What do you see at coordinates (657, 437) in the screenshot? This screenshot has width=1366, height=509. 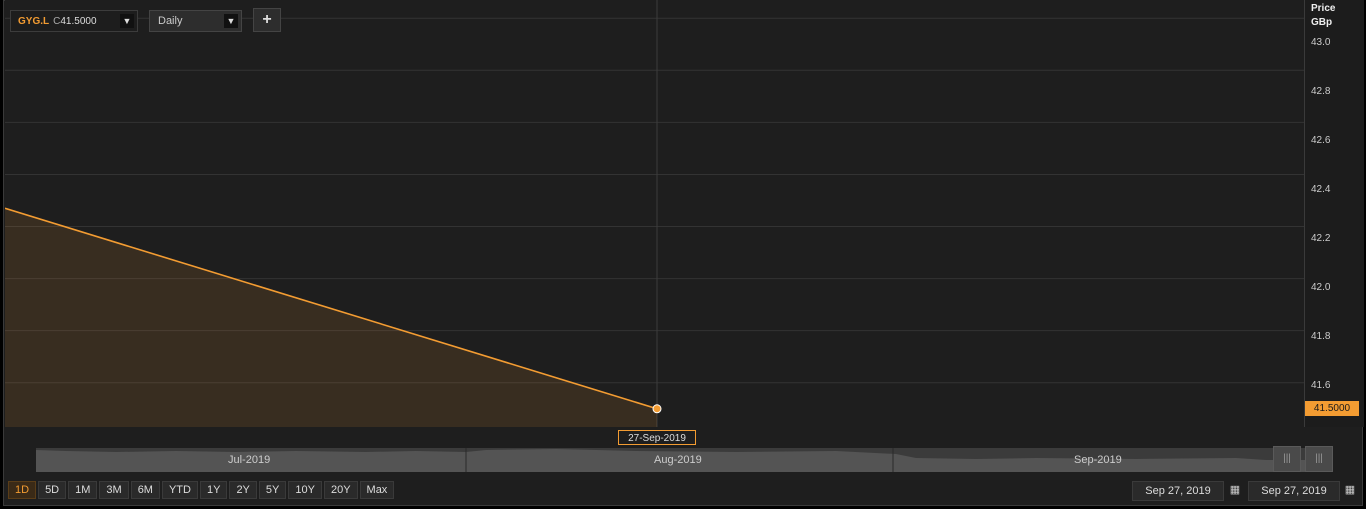 I see `crosshair-date-badge: 27-Sep-2019` at bounding box center [657, 437].